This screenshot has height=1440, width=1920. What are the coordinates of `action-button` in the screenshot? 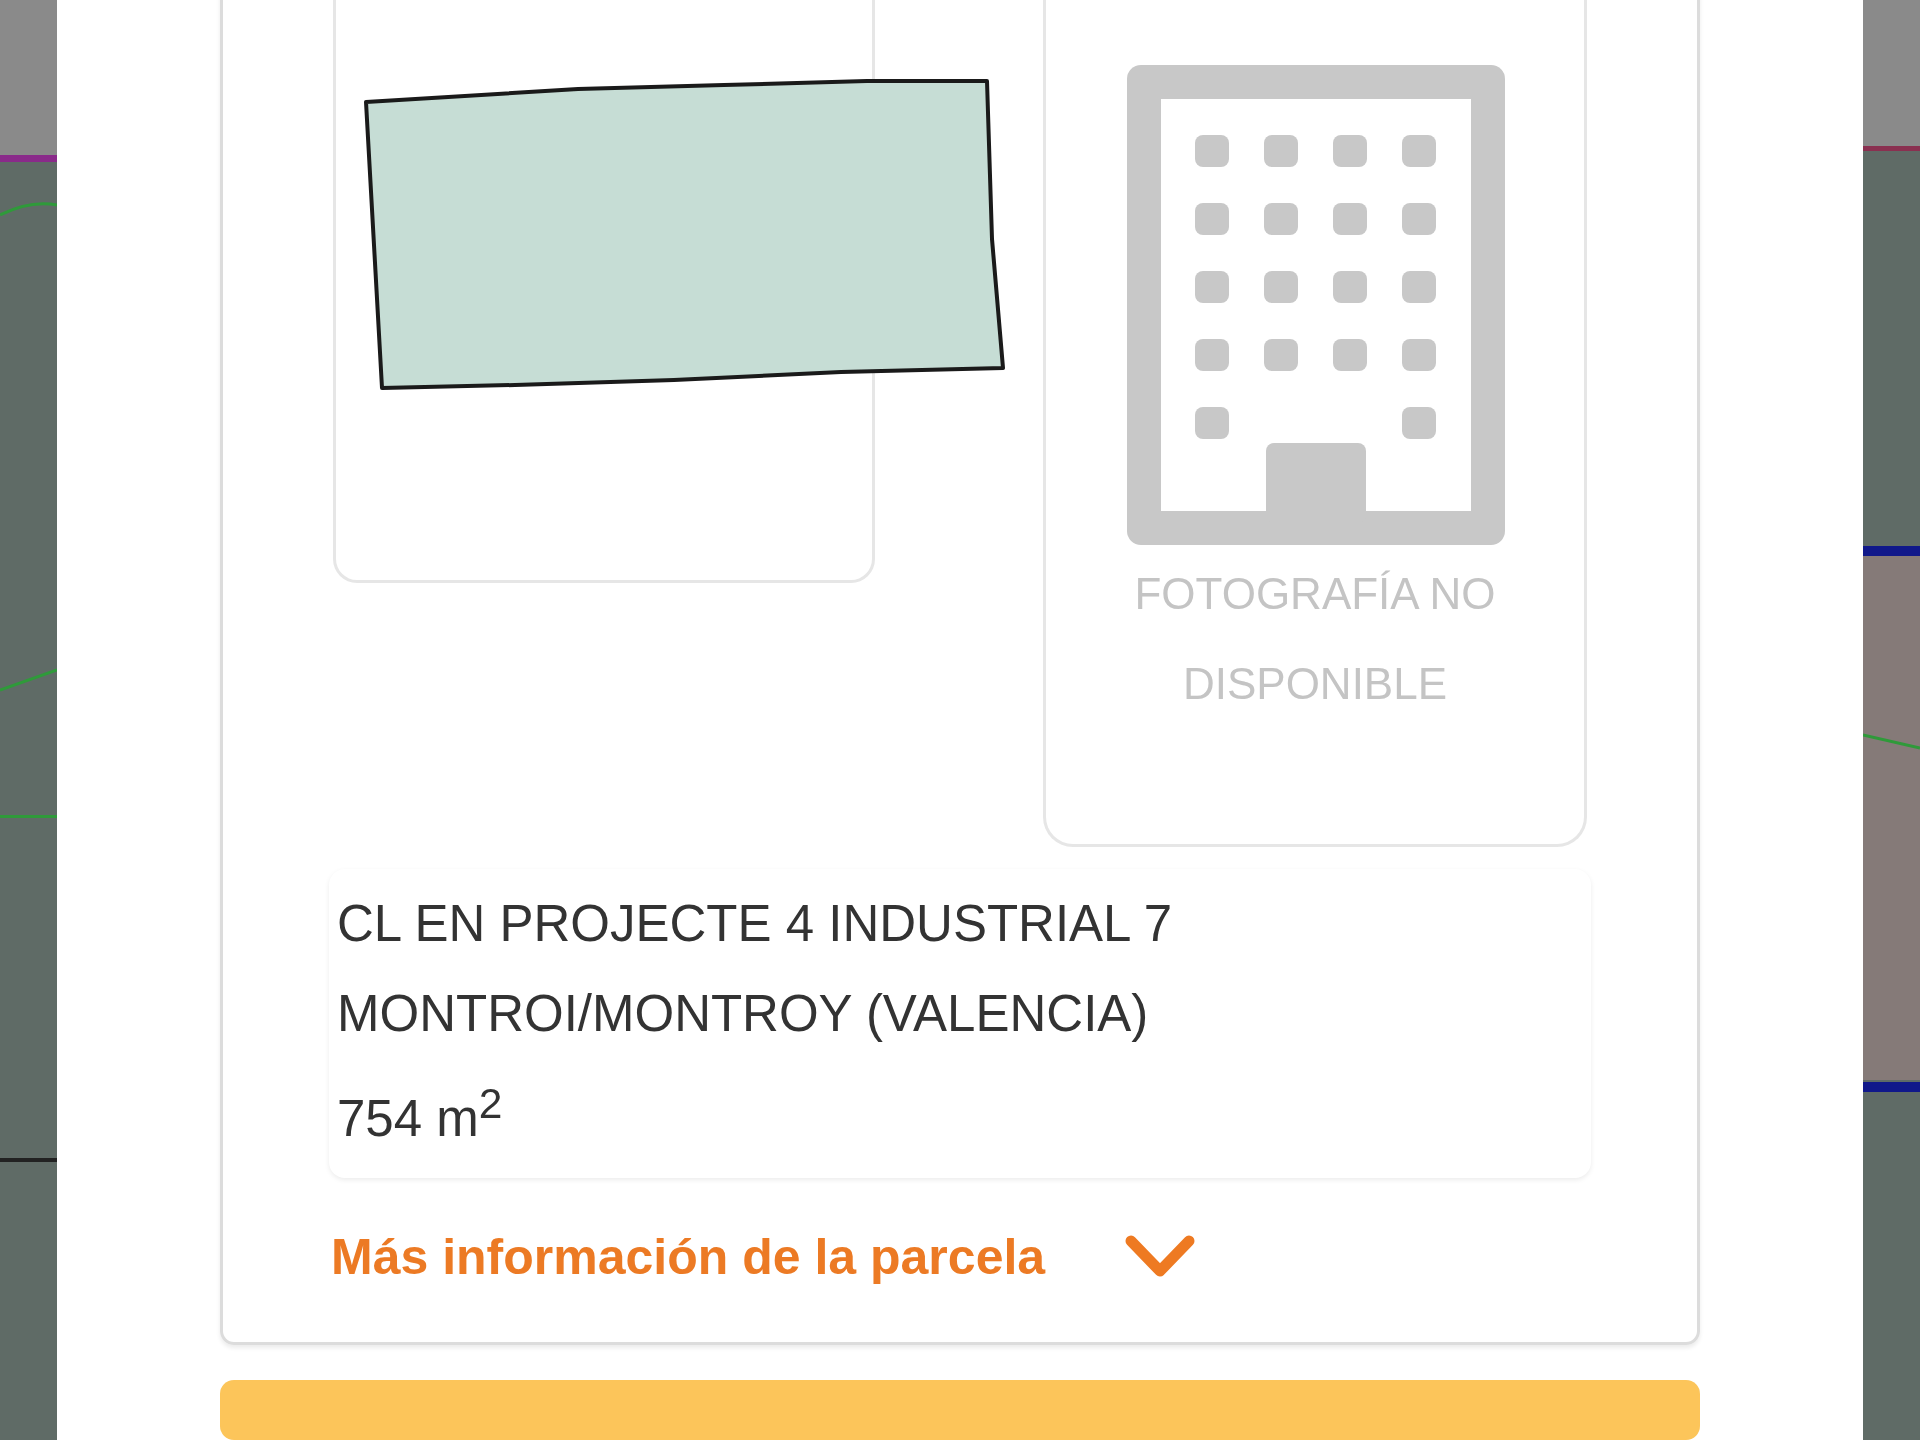 It's located at (960, 1410).